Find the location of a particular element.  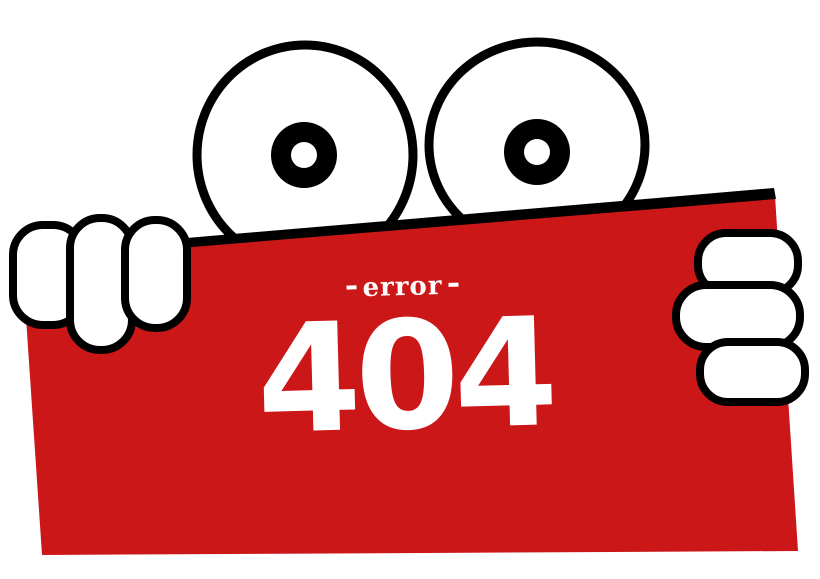

suffix-dash-shape is located at coordinates (453, 284).